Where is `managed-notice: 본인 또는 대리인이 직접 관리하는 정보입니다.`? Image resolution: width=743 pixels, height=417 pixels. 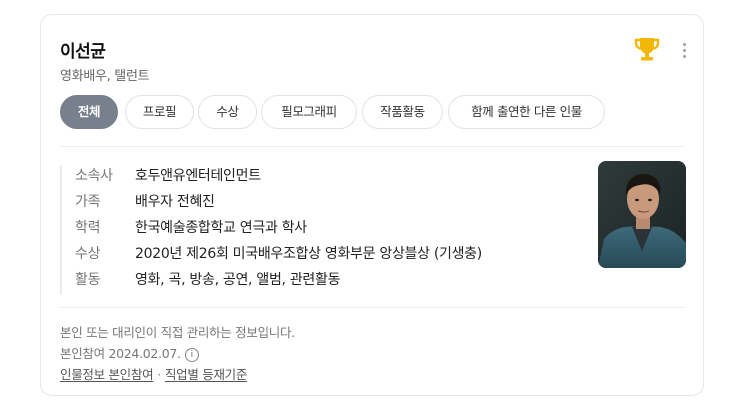 managed-notice: 본인 또는 대리인이 직접 관리하는 정보입니다. is located at coordinates (177, 332).